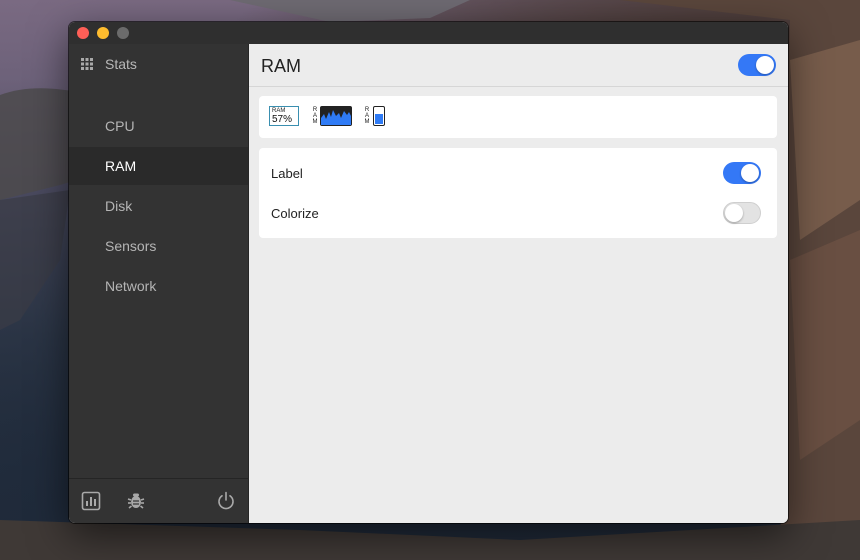 Image resolution: width=860 pixels, height=560 pixels. Describe the element at coordinates (103, 33) in the screenshot. I see `minimize-window-button` at that location.